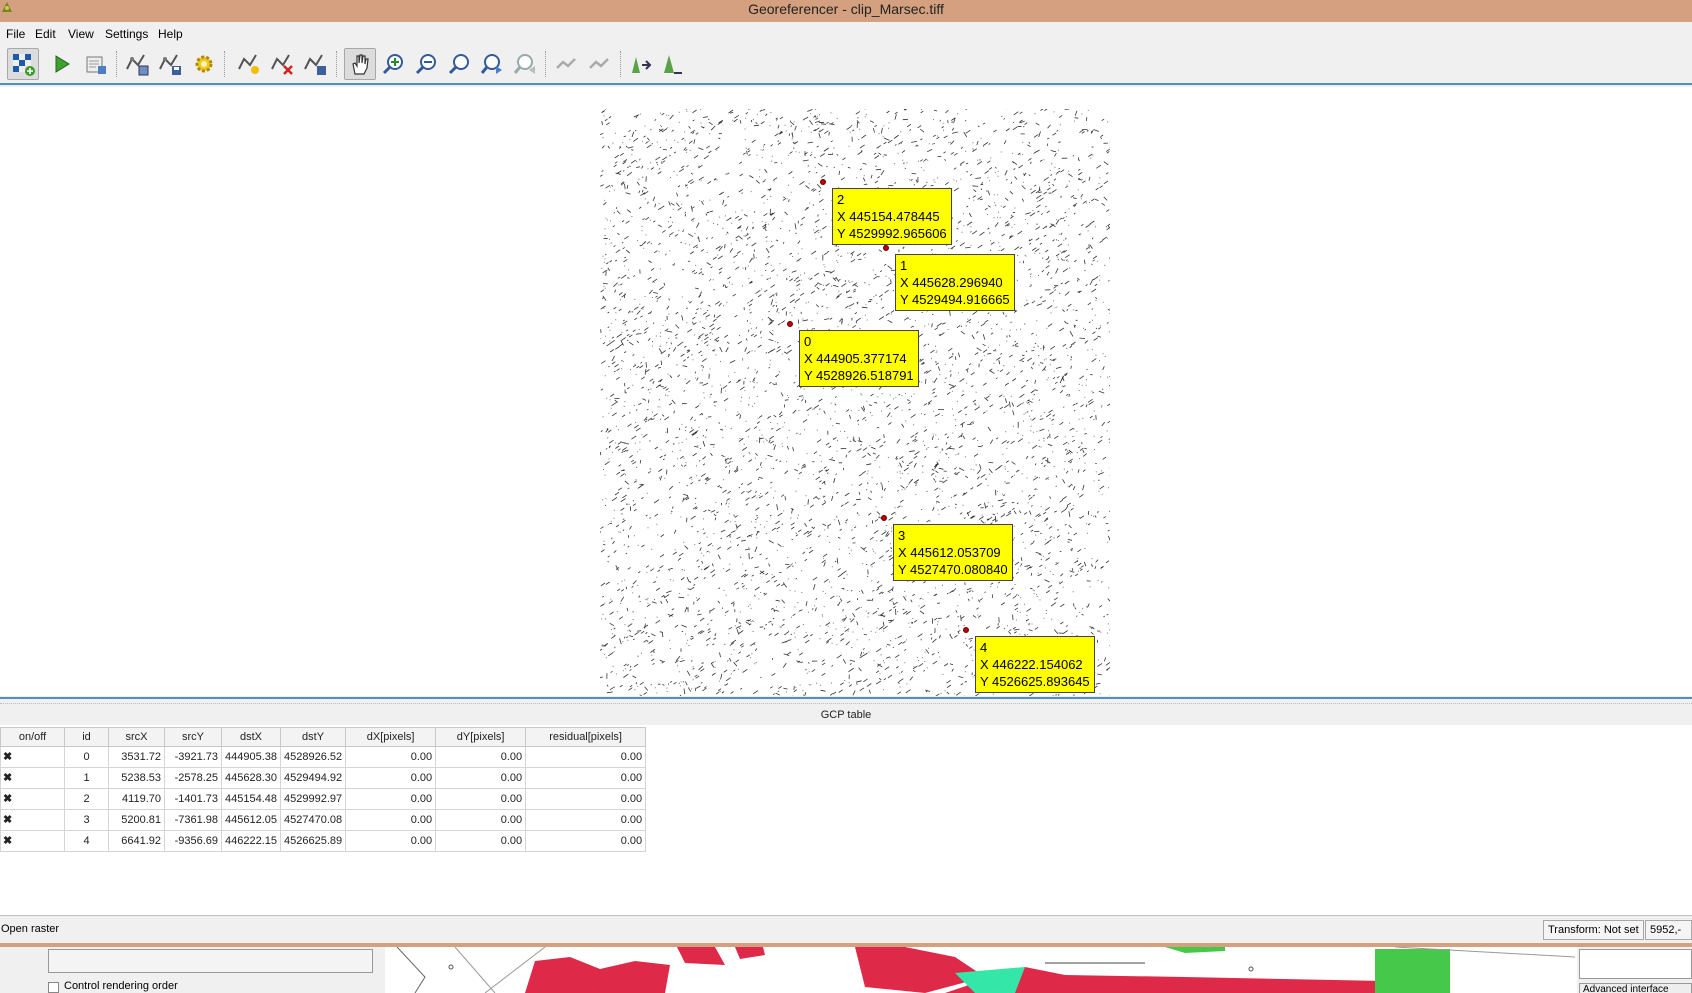 This screenshot has width=1692, height=993. I want to click on menu-edit: Edit, so click(45, 34).